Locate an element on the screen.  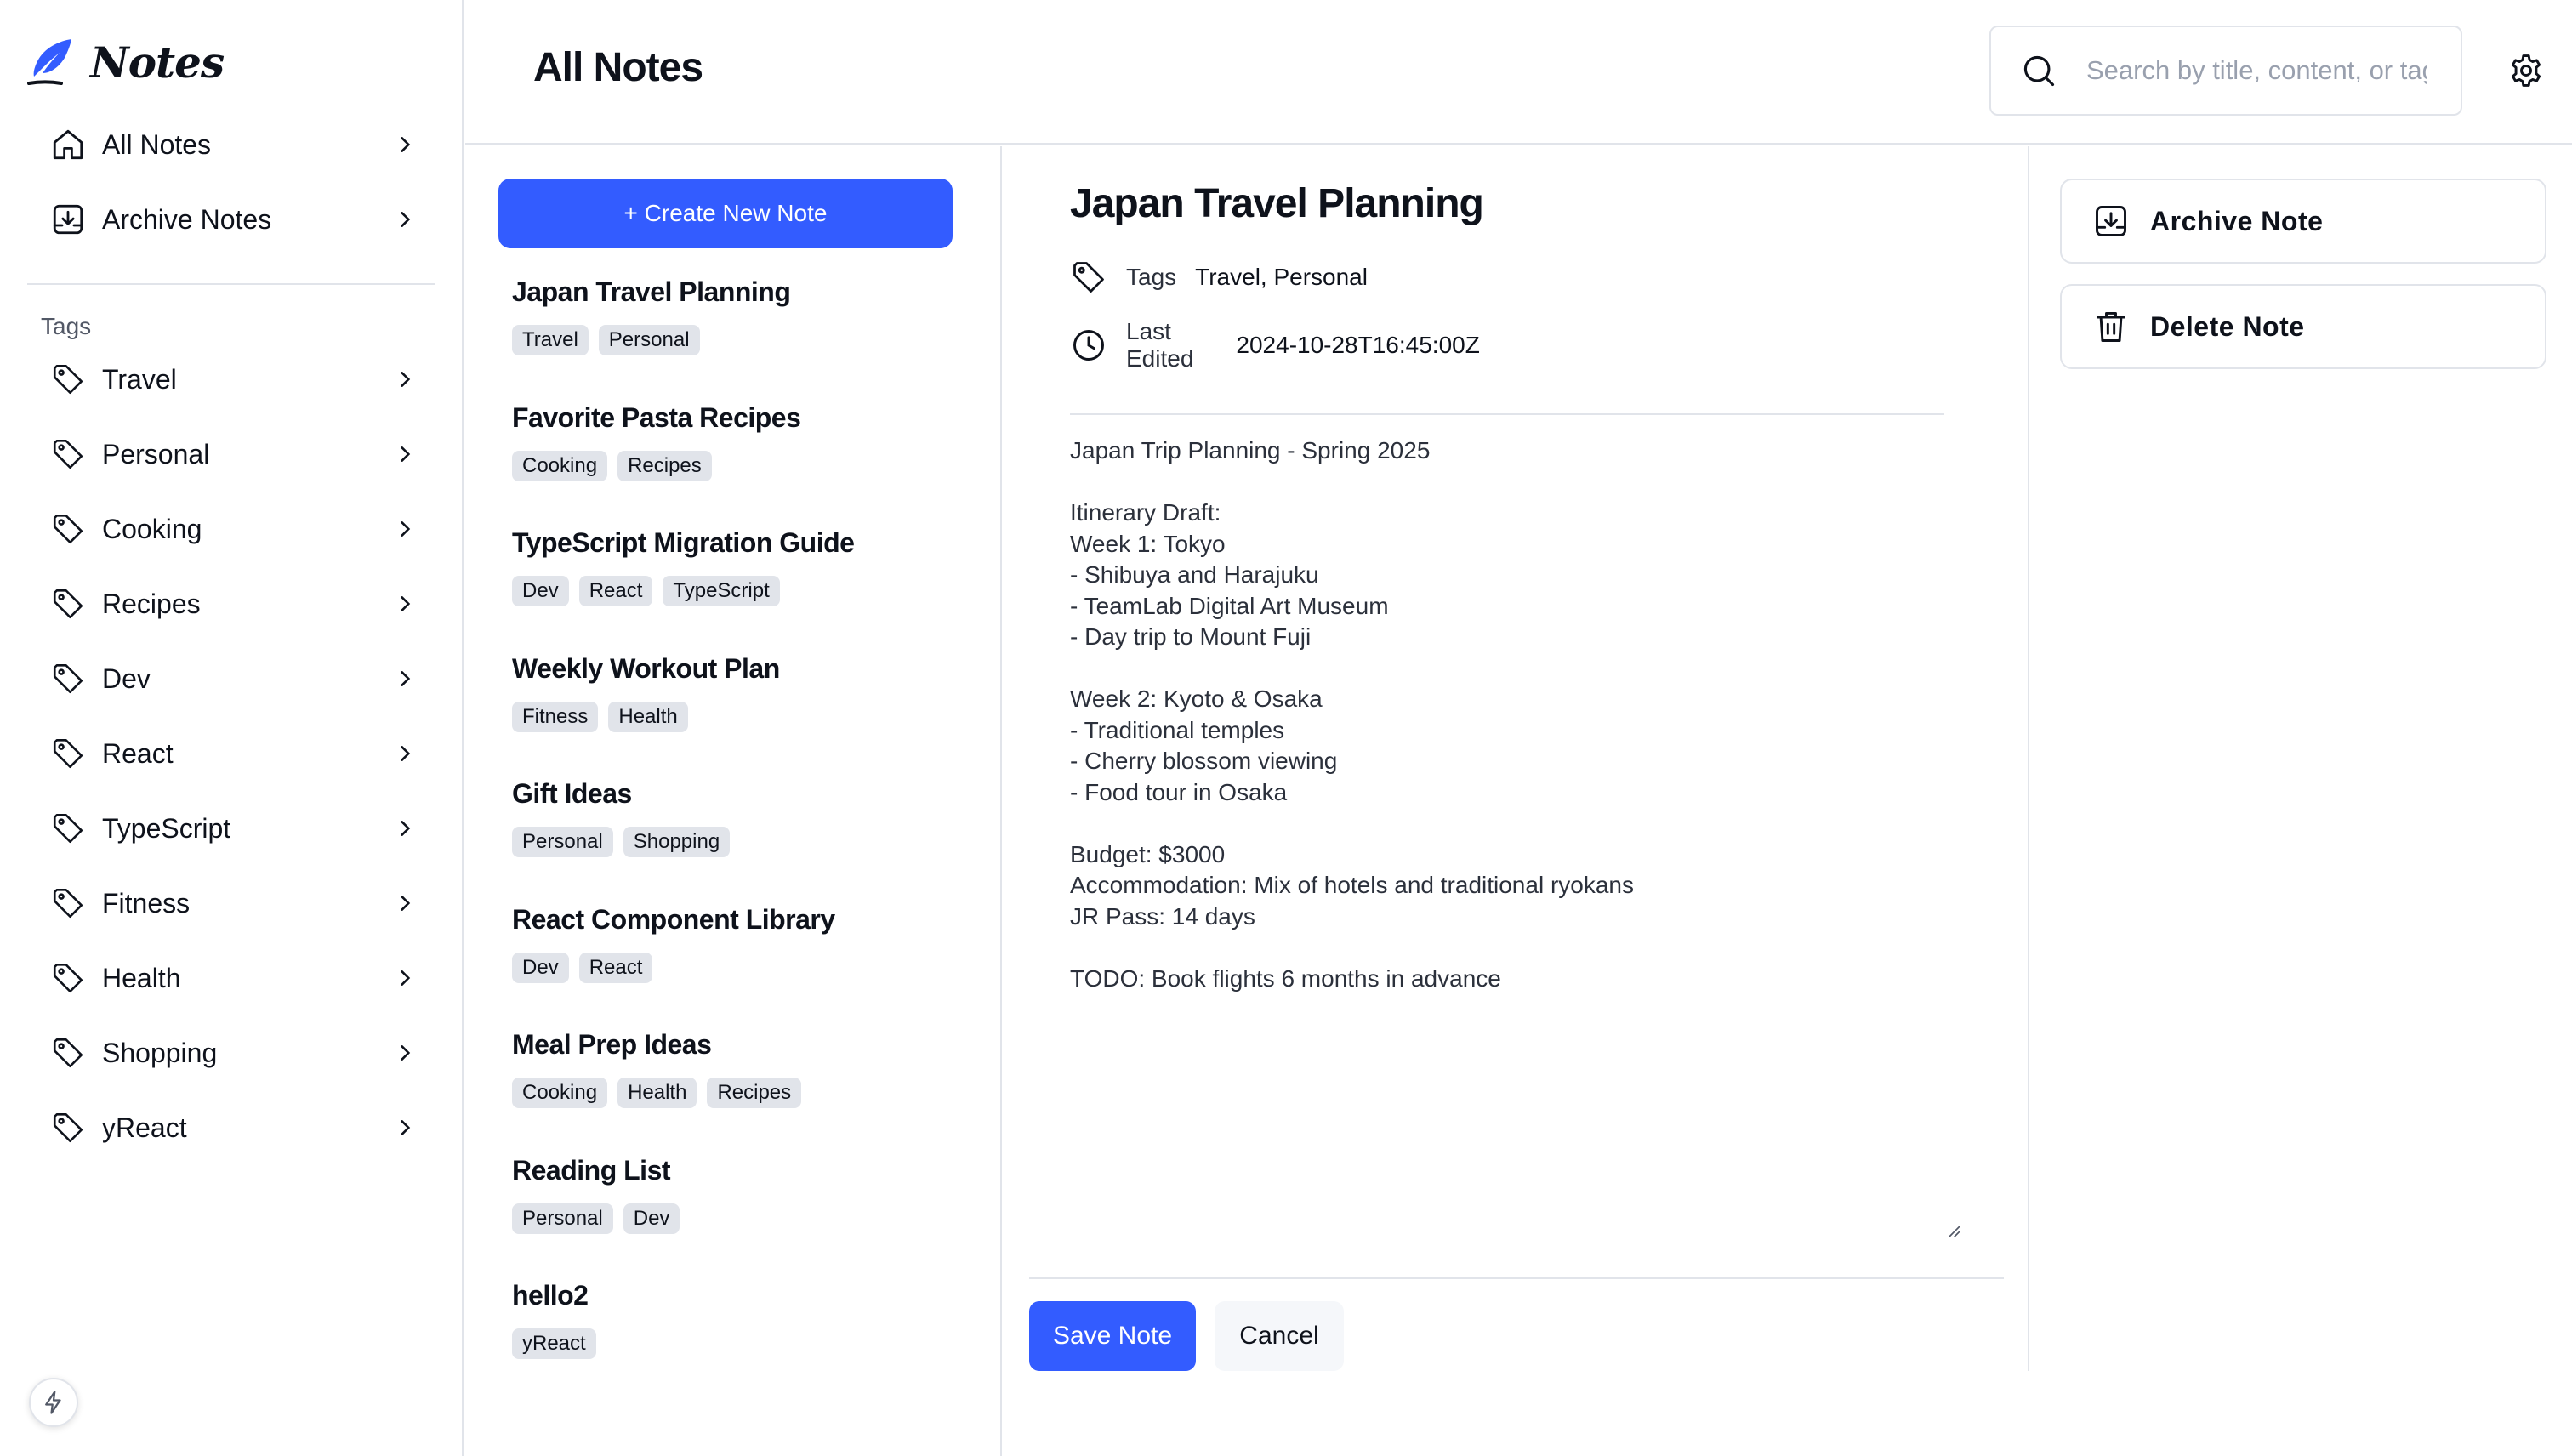
note-list-tags: Dev React is located at coordinates (733, 967).